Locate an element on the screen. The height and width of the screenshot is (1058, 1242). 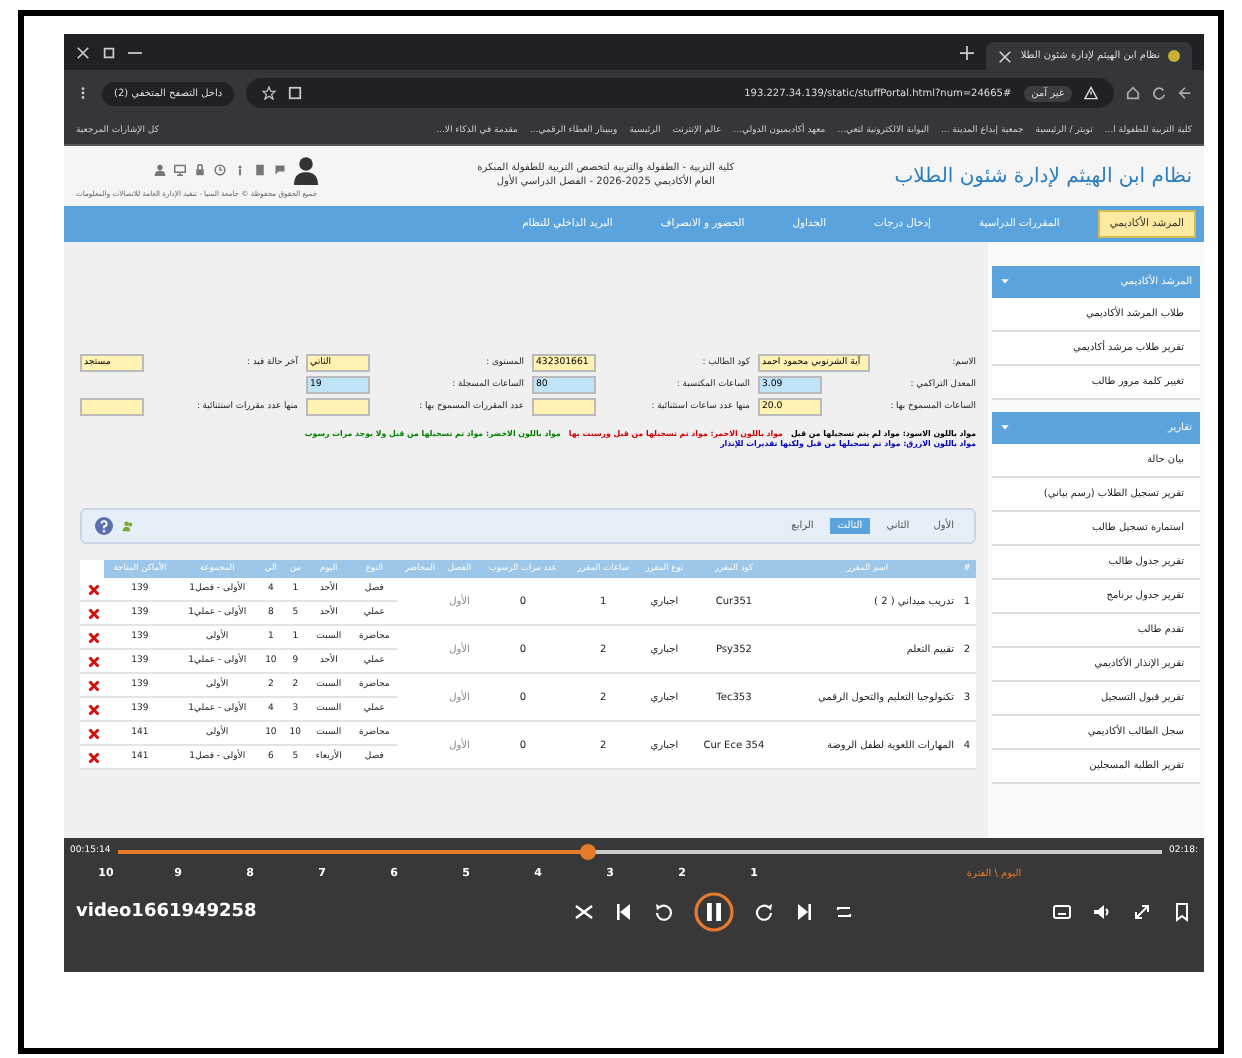
repeat-icon is located at coordinates (844, 912).